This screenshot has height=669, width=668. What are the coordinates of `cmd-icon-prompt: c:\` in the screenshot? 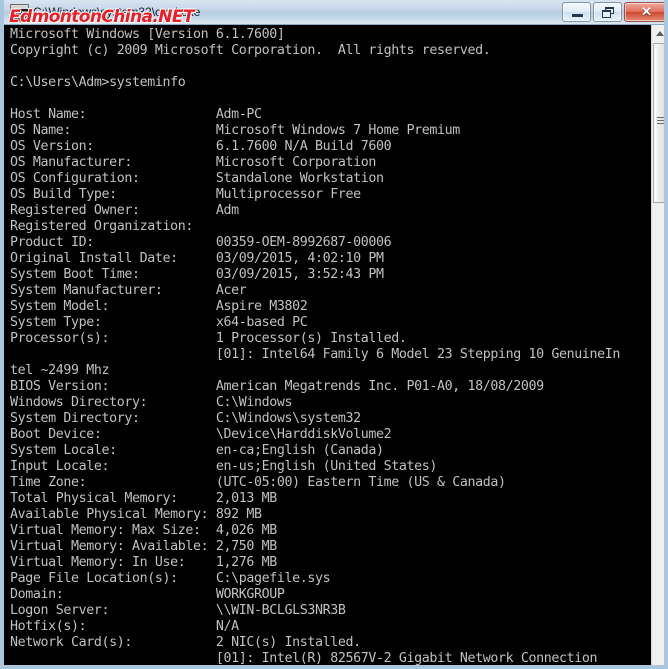 It's located at (19, 14).